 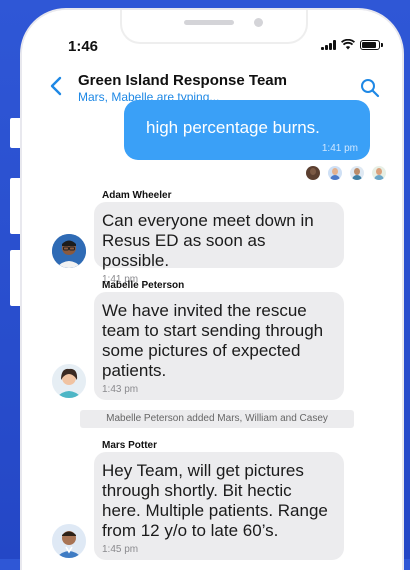 I want to click on signal-icon, so click(x=328, y=44).